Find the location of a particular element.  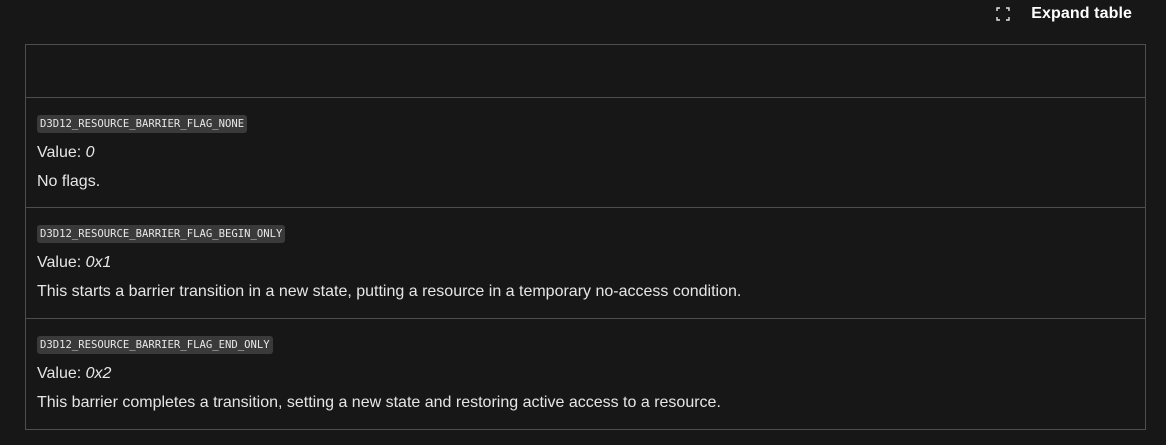

value-number: 0 is located at coordinates (90, 152).